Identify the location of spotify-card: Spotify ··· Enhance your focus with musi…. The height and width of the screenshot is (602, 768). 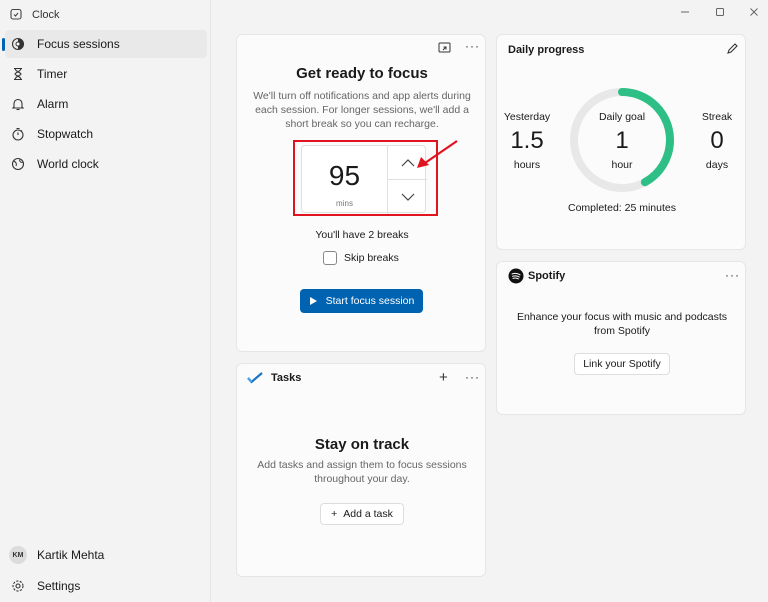
(621, 338).